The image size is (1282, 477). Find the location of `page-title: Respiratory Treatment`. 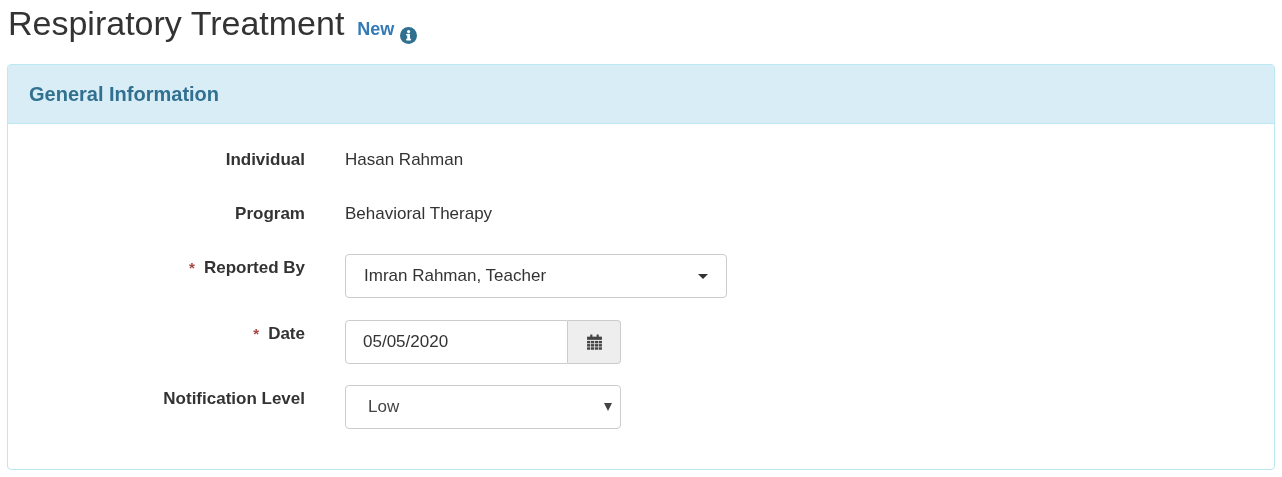

page-title: Respiratory Treatment is located at coordinates (176, 23).